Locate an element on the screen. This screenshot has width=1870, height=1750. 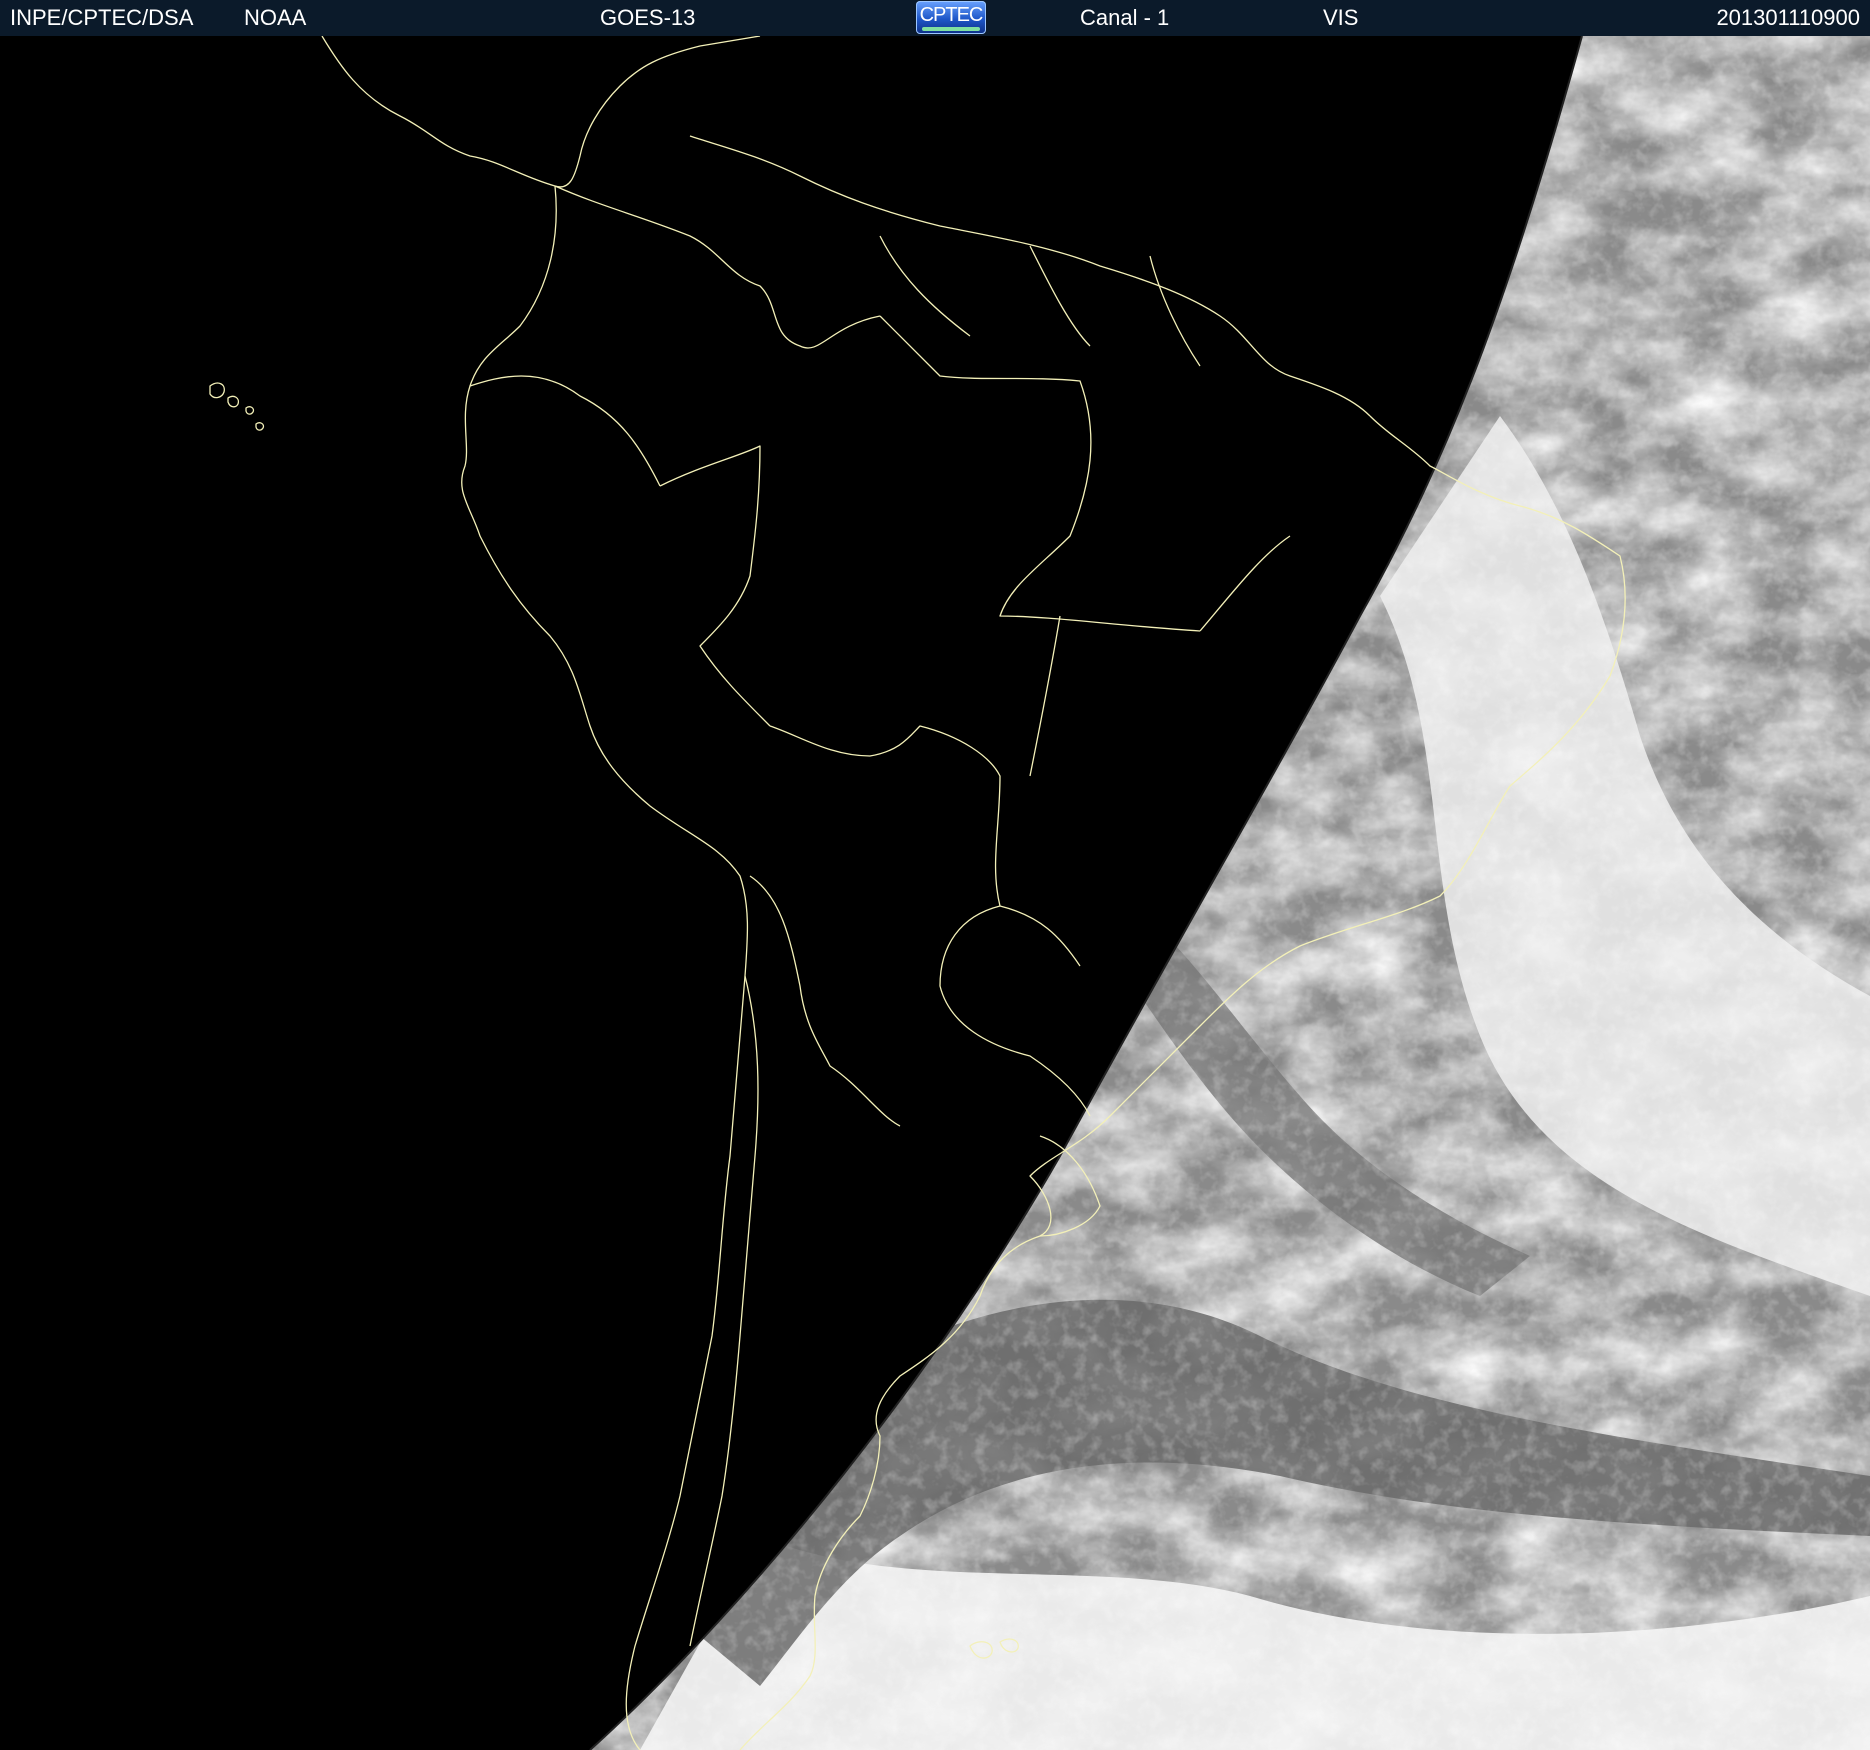
cptec-logo: CPTEC is located at coordinates (951, 17).